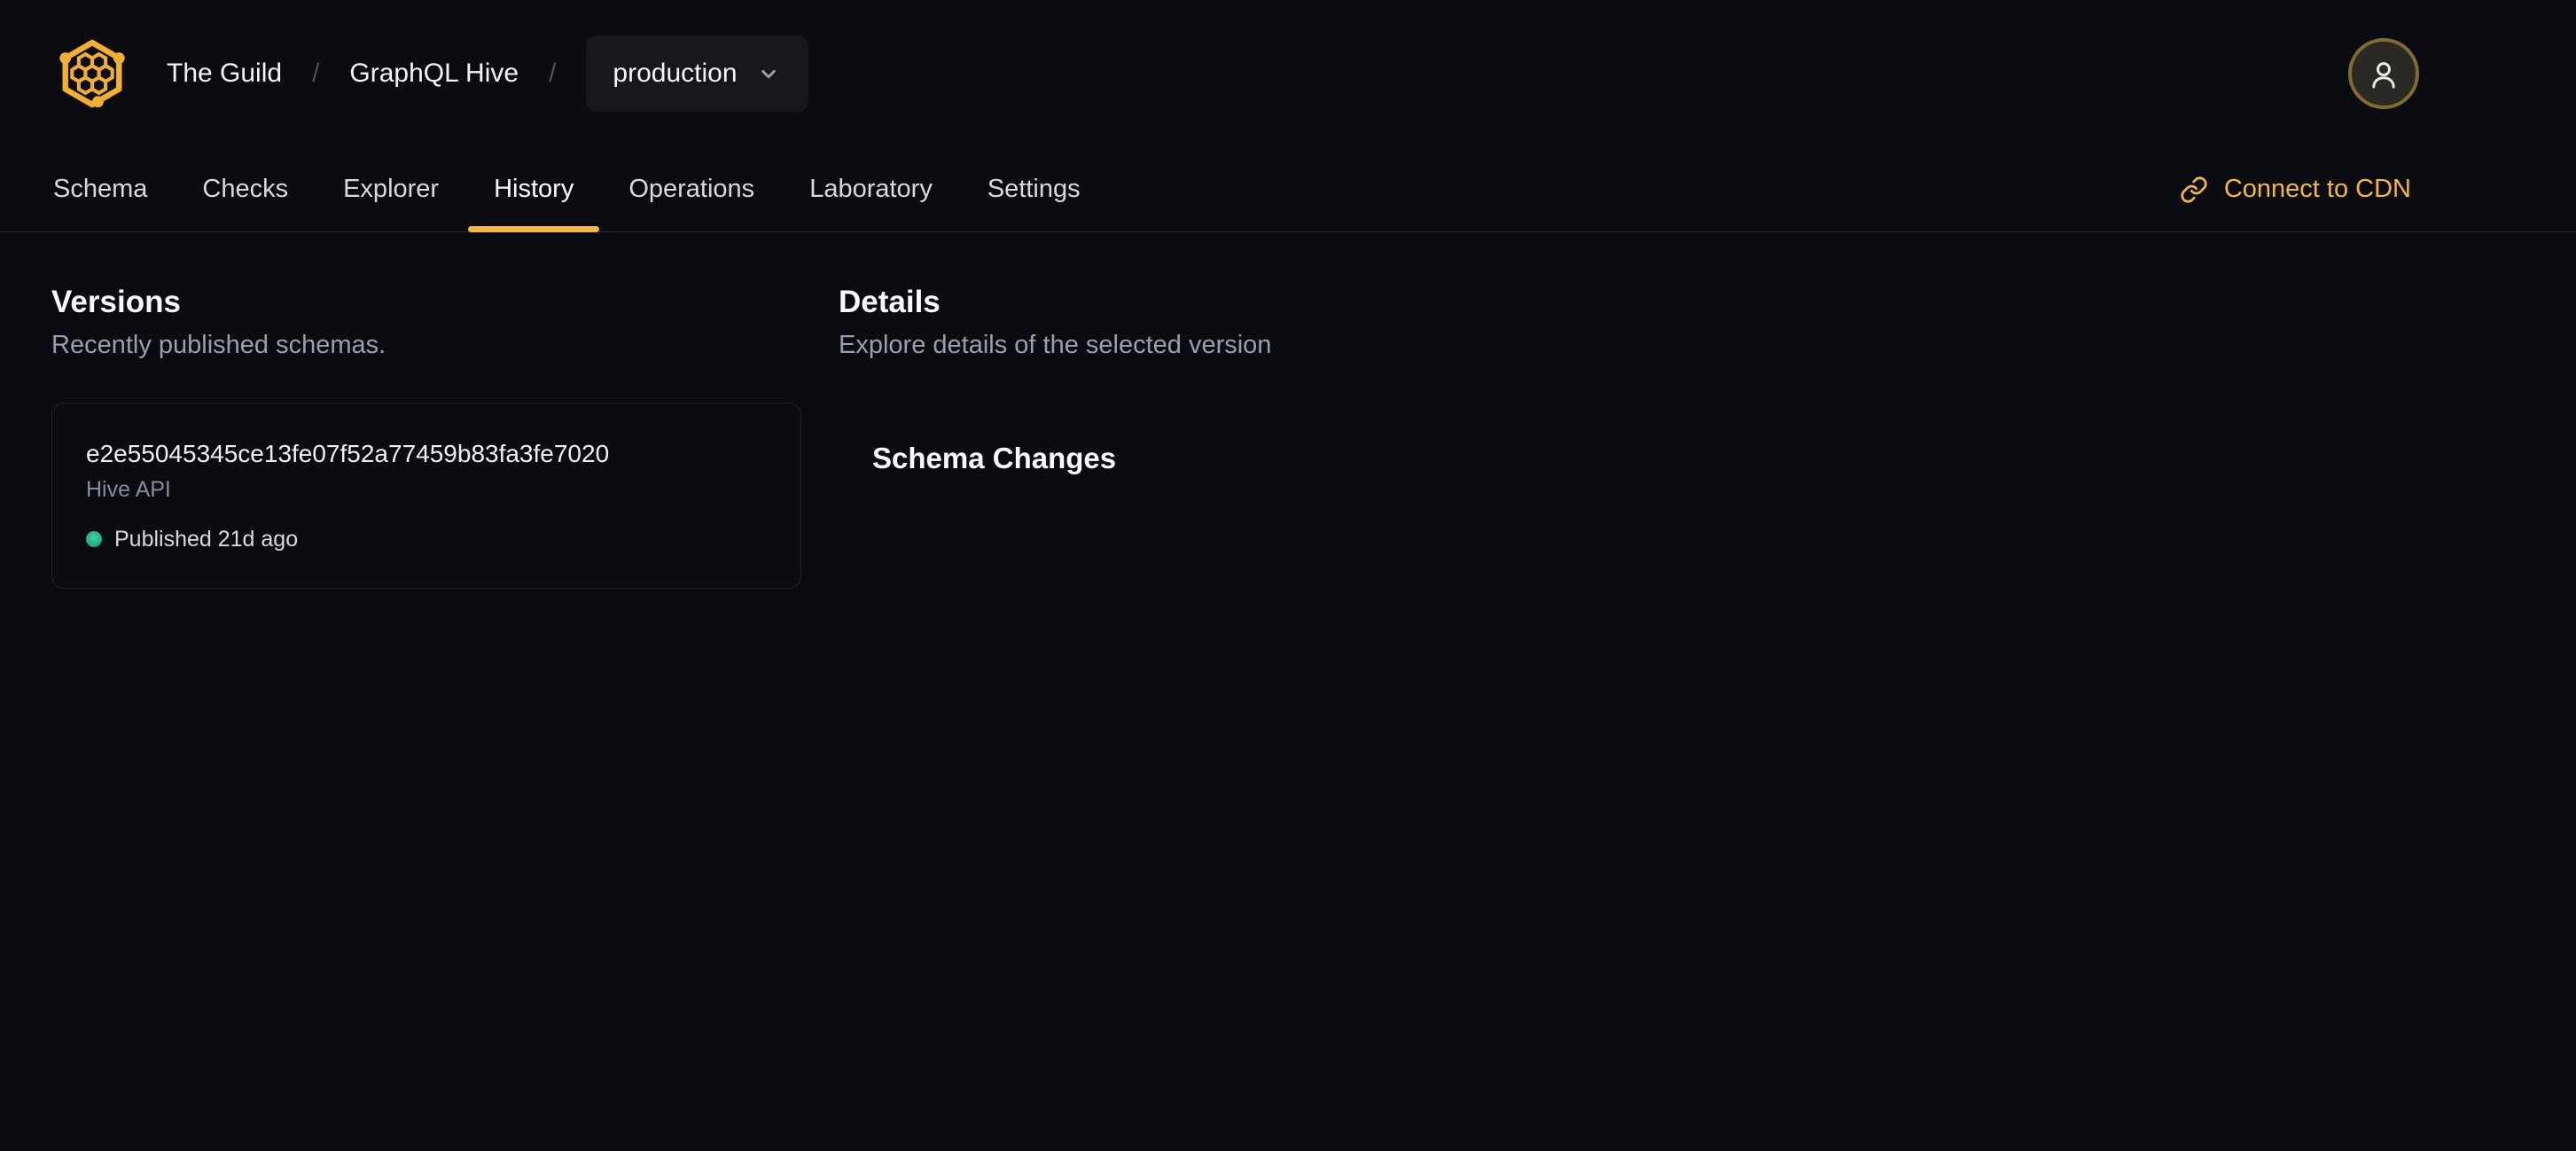 The height and width of the screenshot is (1151, 2576). I want to click on version-status-text: Published 21d ago, so click(206, 539).